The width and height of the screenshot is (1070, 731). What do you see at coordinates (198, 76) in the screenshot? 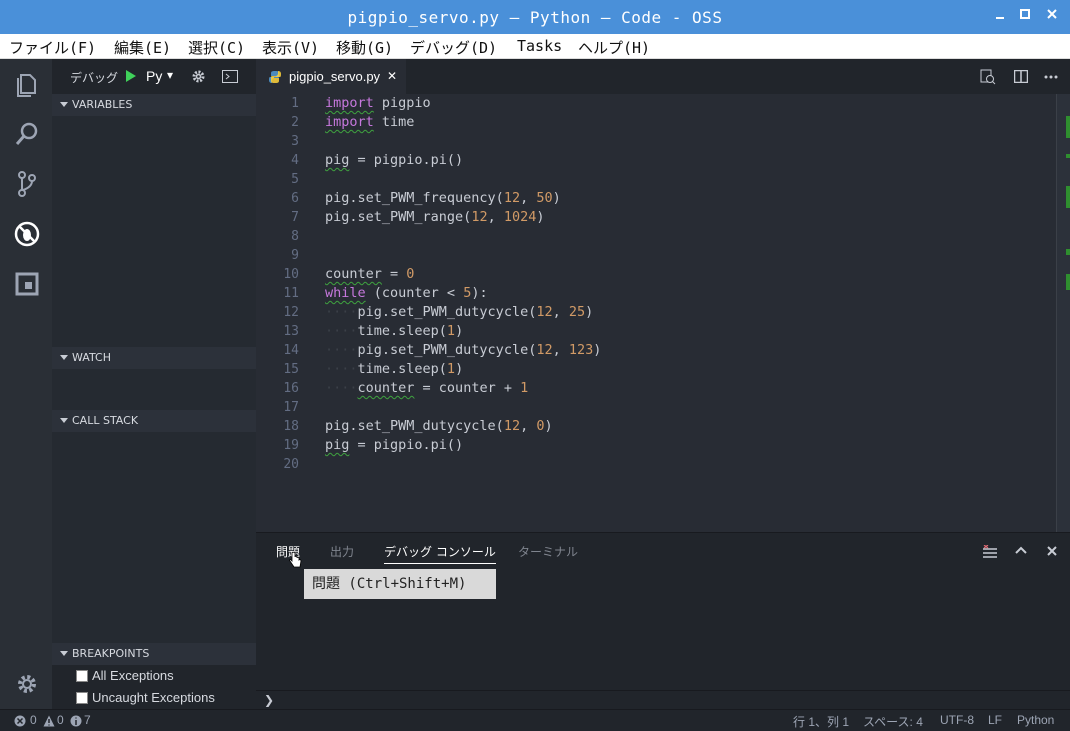
I see `gear-icon` at bounding box center [198, 76].